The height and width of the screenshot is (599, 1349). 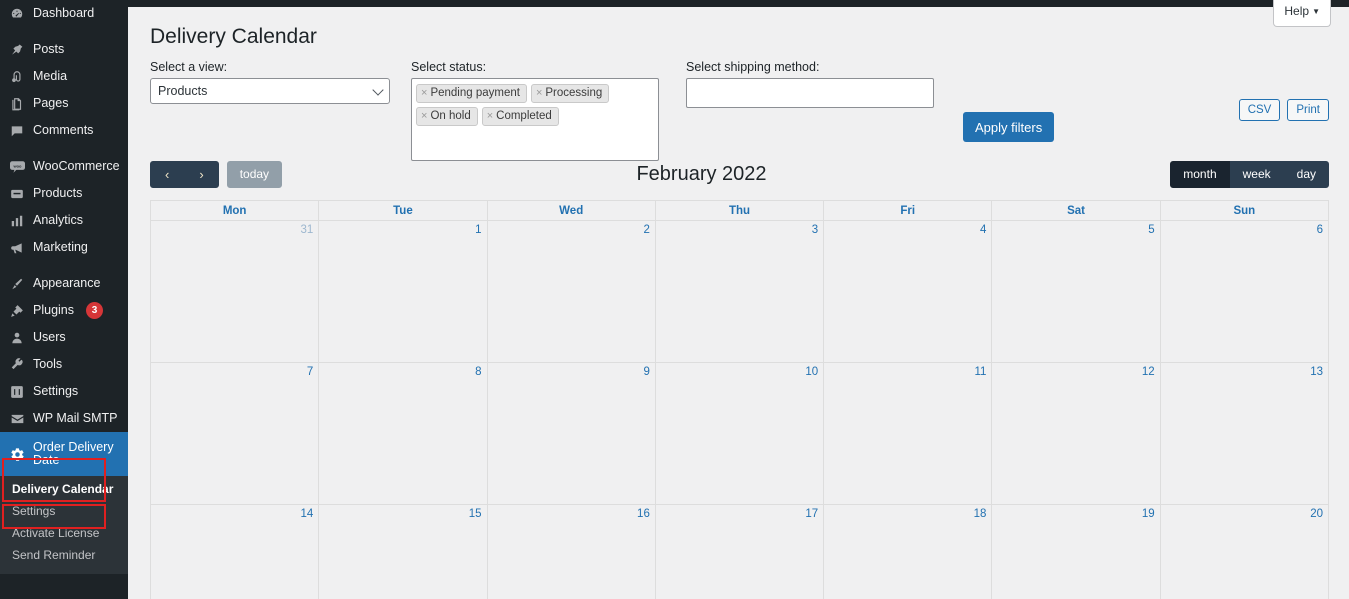 What do you see at coordinates (64, 193) in the screenshot?
I see `sidebar-item-products: Products` at bounding box center [64, 193].